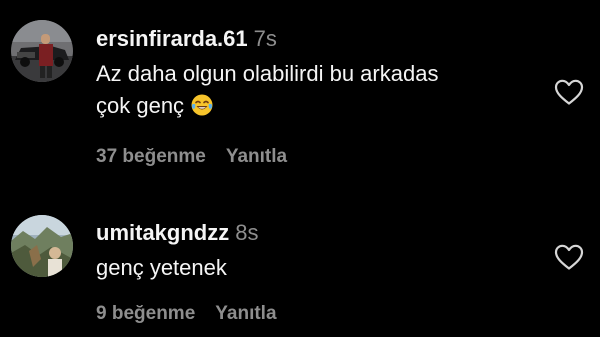 This screenshot has height=337, width=600. Describe the element at coordinates (172, 38) in the screenshot. I see `username: ersinfirarda.61` at that location.